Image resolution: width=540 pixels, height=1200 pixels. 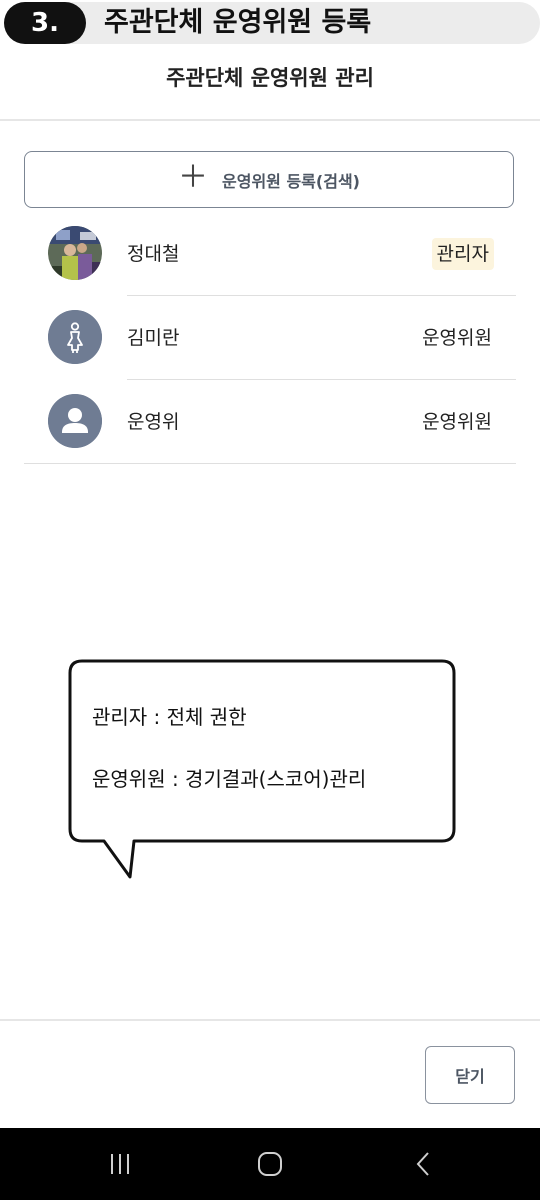 What do you see at coordinates (193, 177) in the screenshot?
I see `plus-icon: ＋` at bounding box center [193, 177].